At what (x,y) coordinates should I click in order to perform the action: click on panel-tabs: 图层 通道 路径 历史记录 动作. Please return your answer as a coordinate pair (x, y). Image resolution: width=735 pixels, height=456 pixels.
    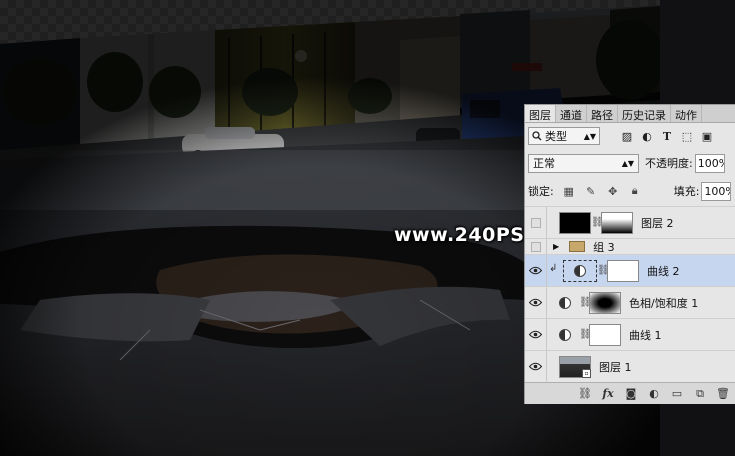
    Looking at the image, I should click on (630, 114).